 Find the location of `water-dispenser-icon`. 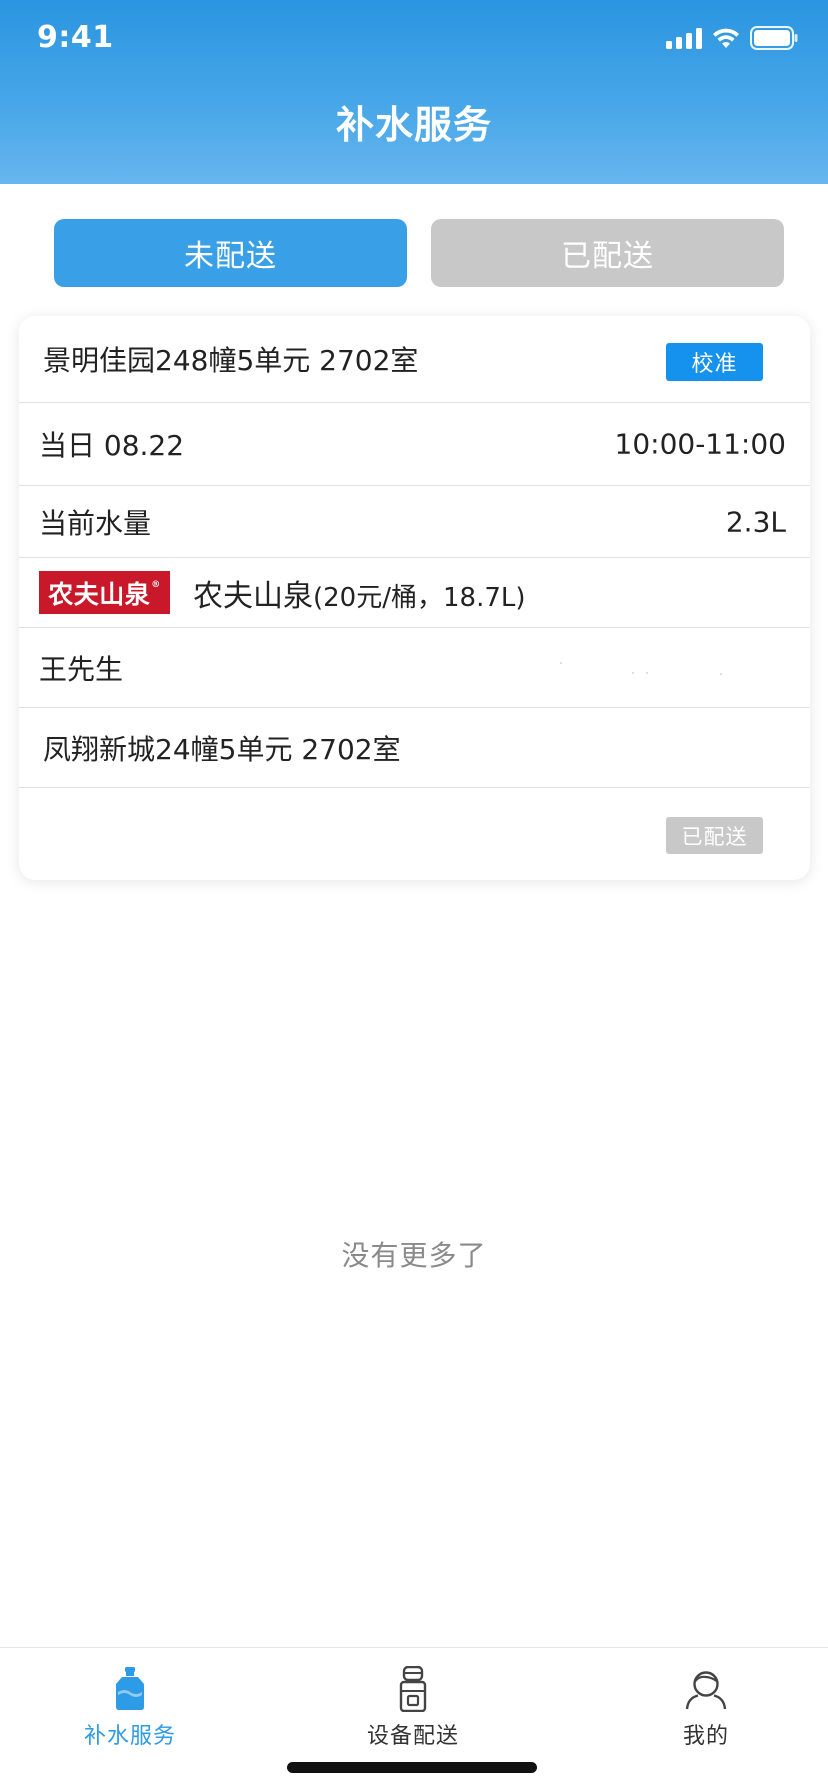

water-dispenser-icon is located at coordinates (413, 1689).